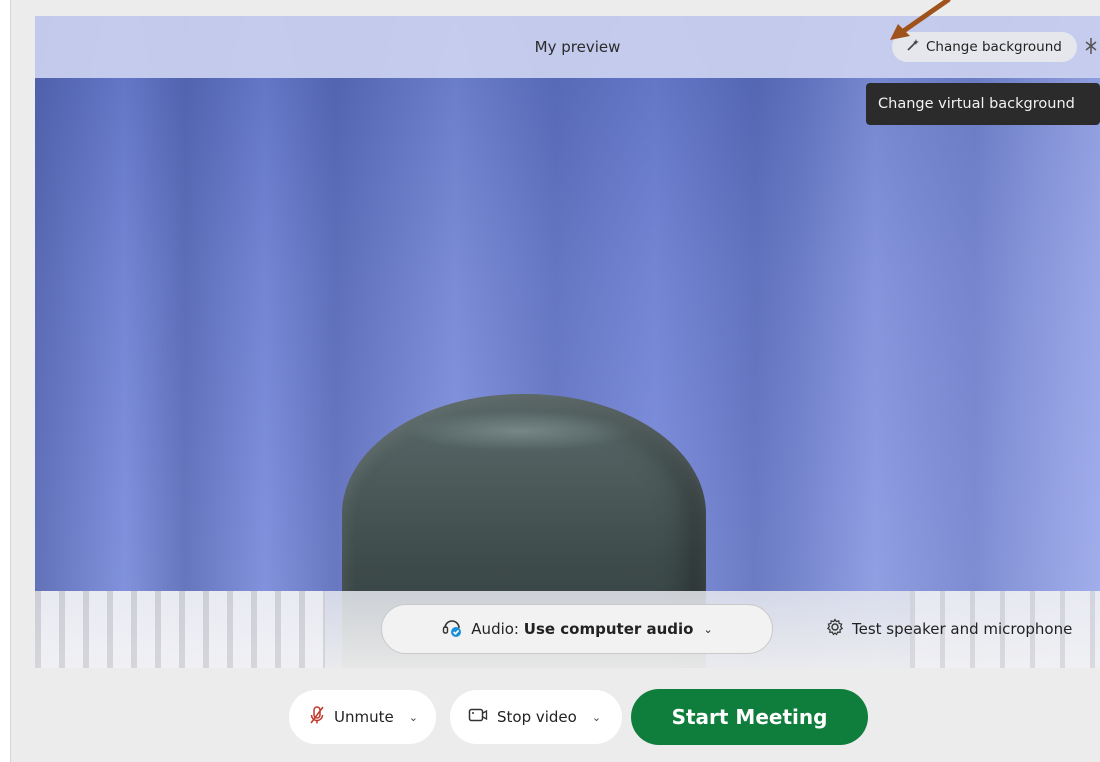 This screenshot has height=762, width=1100. I want to click on video-camera-icon, so click(478, 717).